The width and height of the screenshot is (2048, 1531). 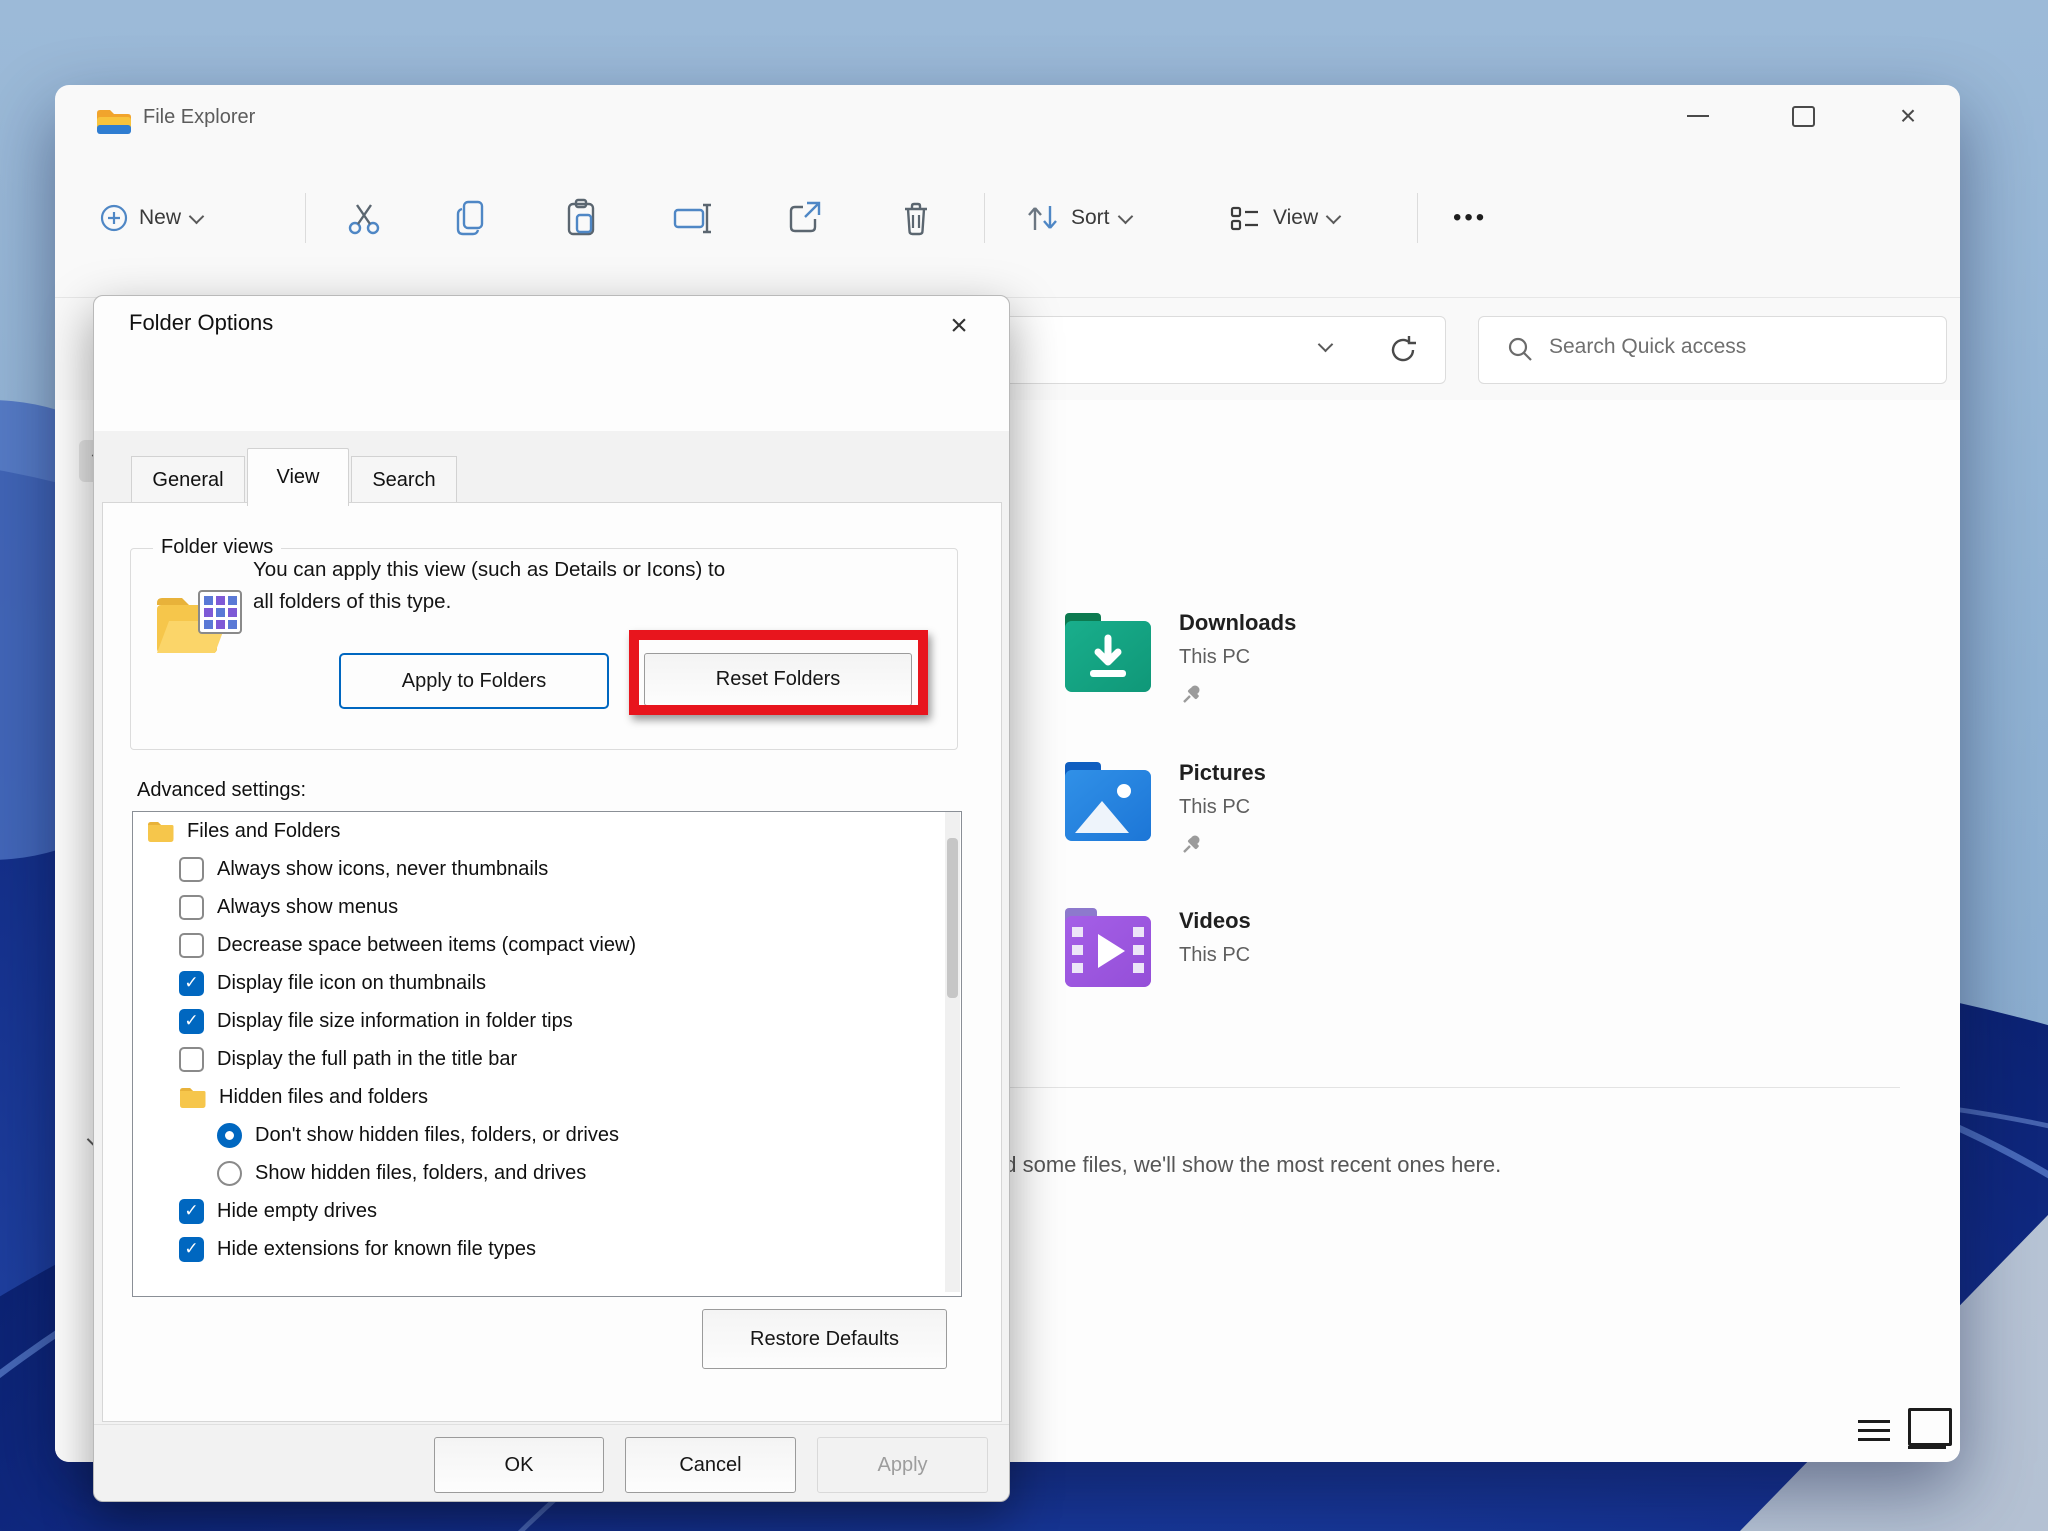 I want to click on sort-button-label: Sort, so click(x=1090, y=217).